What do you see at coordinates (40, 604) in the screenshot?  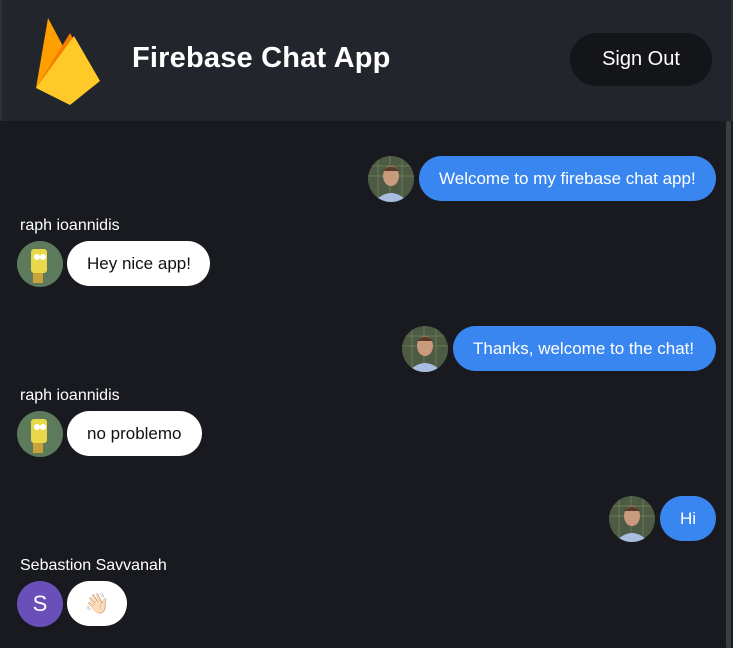 I see `letter-avatar: S` at bounding box center [40, 604].